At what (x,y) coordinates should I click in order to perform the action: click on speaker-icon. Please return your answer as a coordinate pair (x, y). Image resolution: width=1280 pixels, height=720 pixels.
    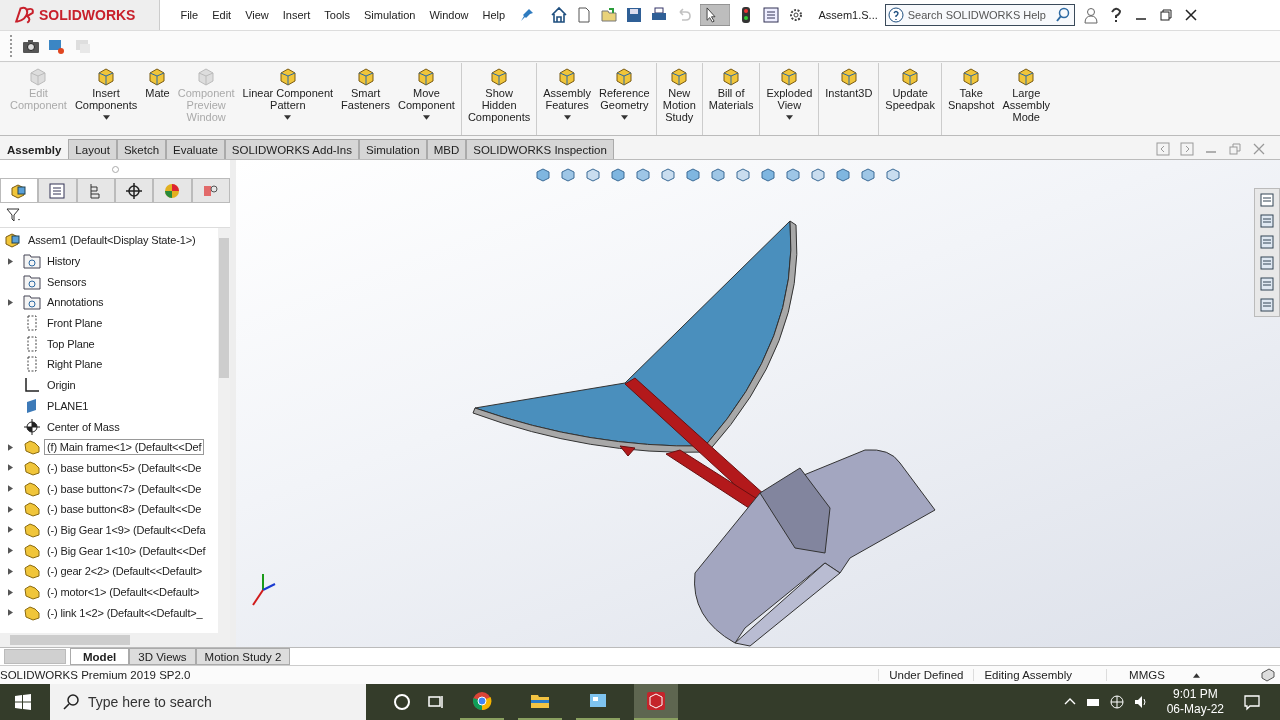
    Looking at the image, I should click on (1140, 702).